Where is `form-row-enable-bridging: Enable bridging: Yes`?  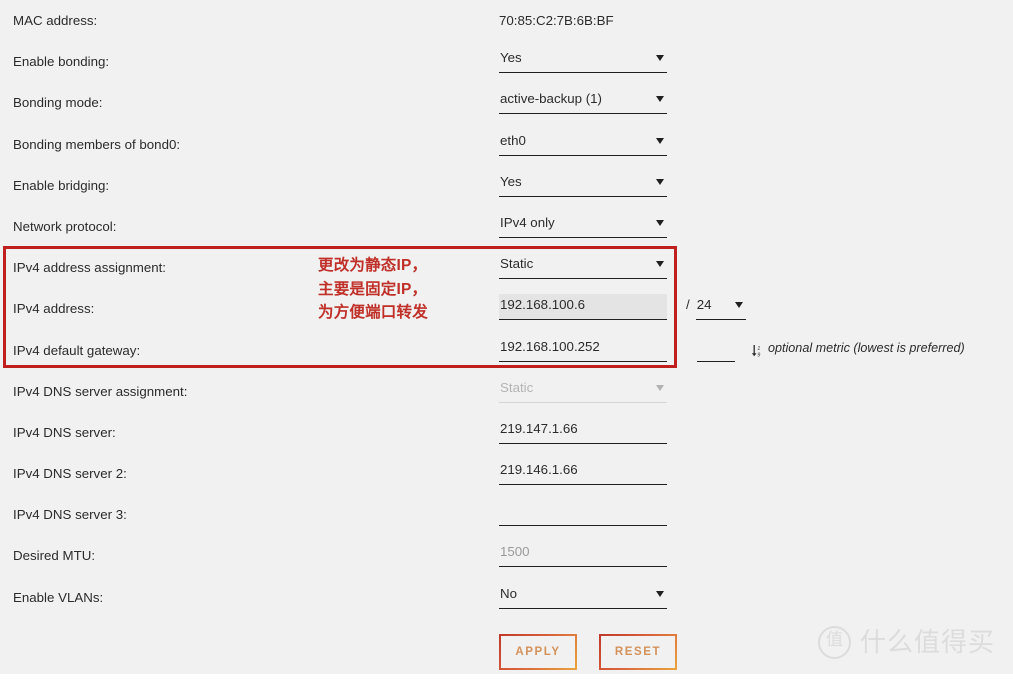
form-row-enable-bridging: Enable bridging: Yes is located at coordinates (506, 185).